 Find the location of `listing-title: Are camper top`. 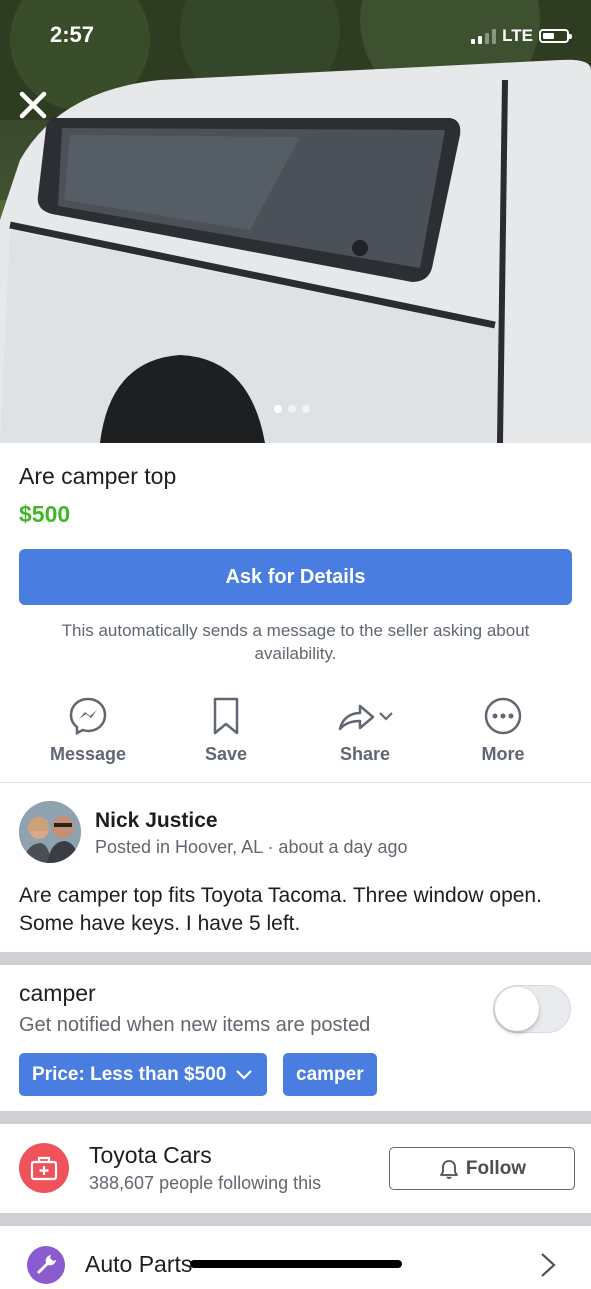

listing-title: Are camper top is located at coordinates (98, 476).